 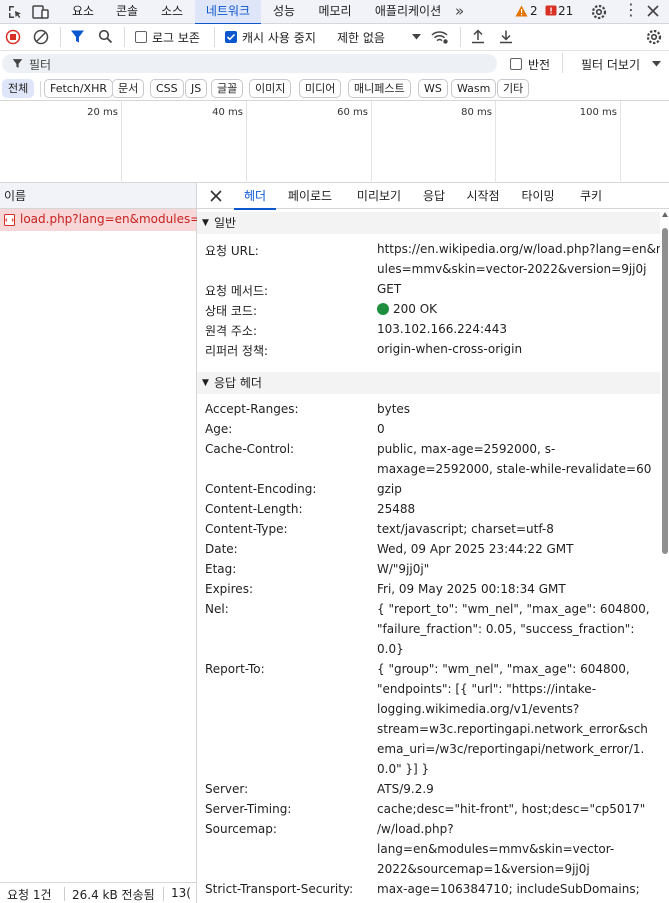 I want to click on type-filter-document: 문서, so click(x=128, y=88).